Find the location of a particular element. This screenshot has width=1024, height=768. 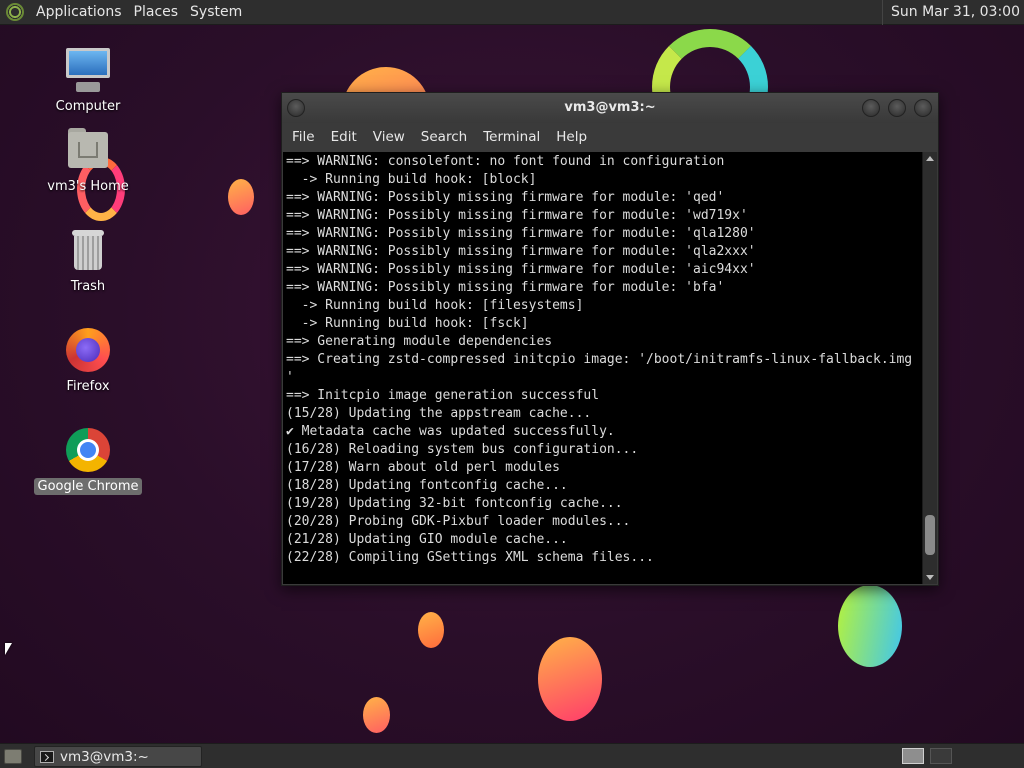

desktop-icon-home: vm3's Home is located at coordinates (88, 160).